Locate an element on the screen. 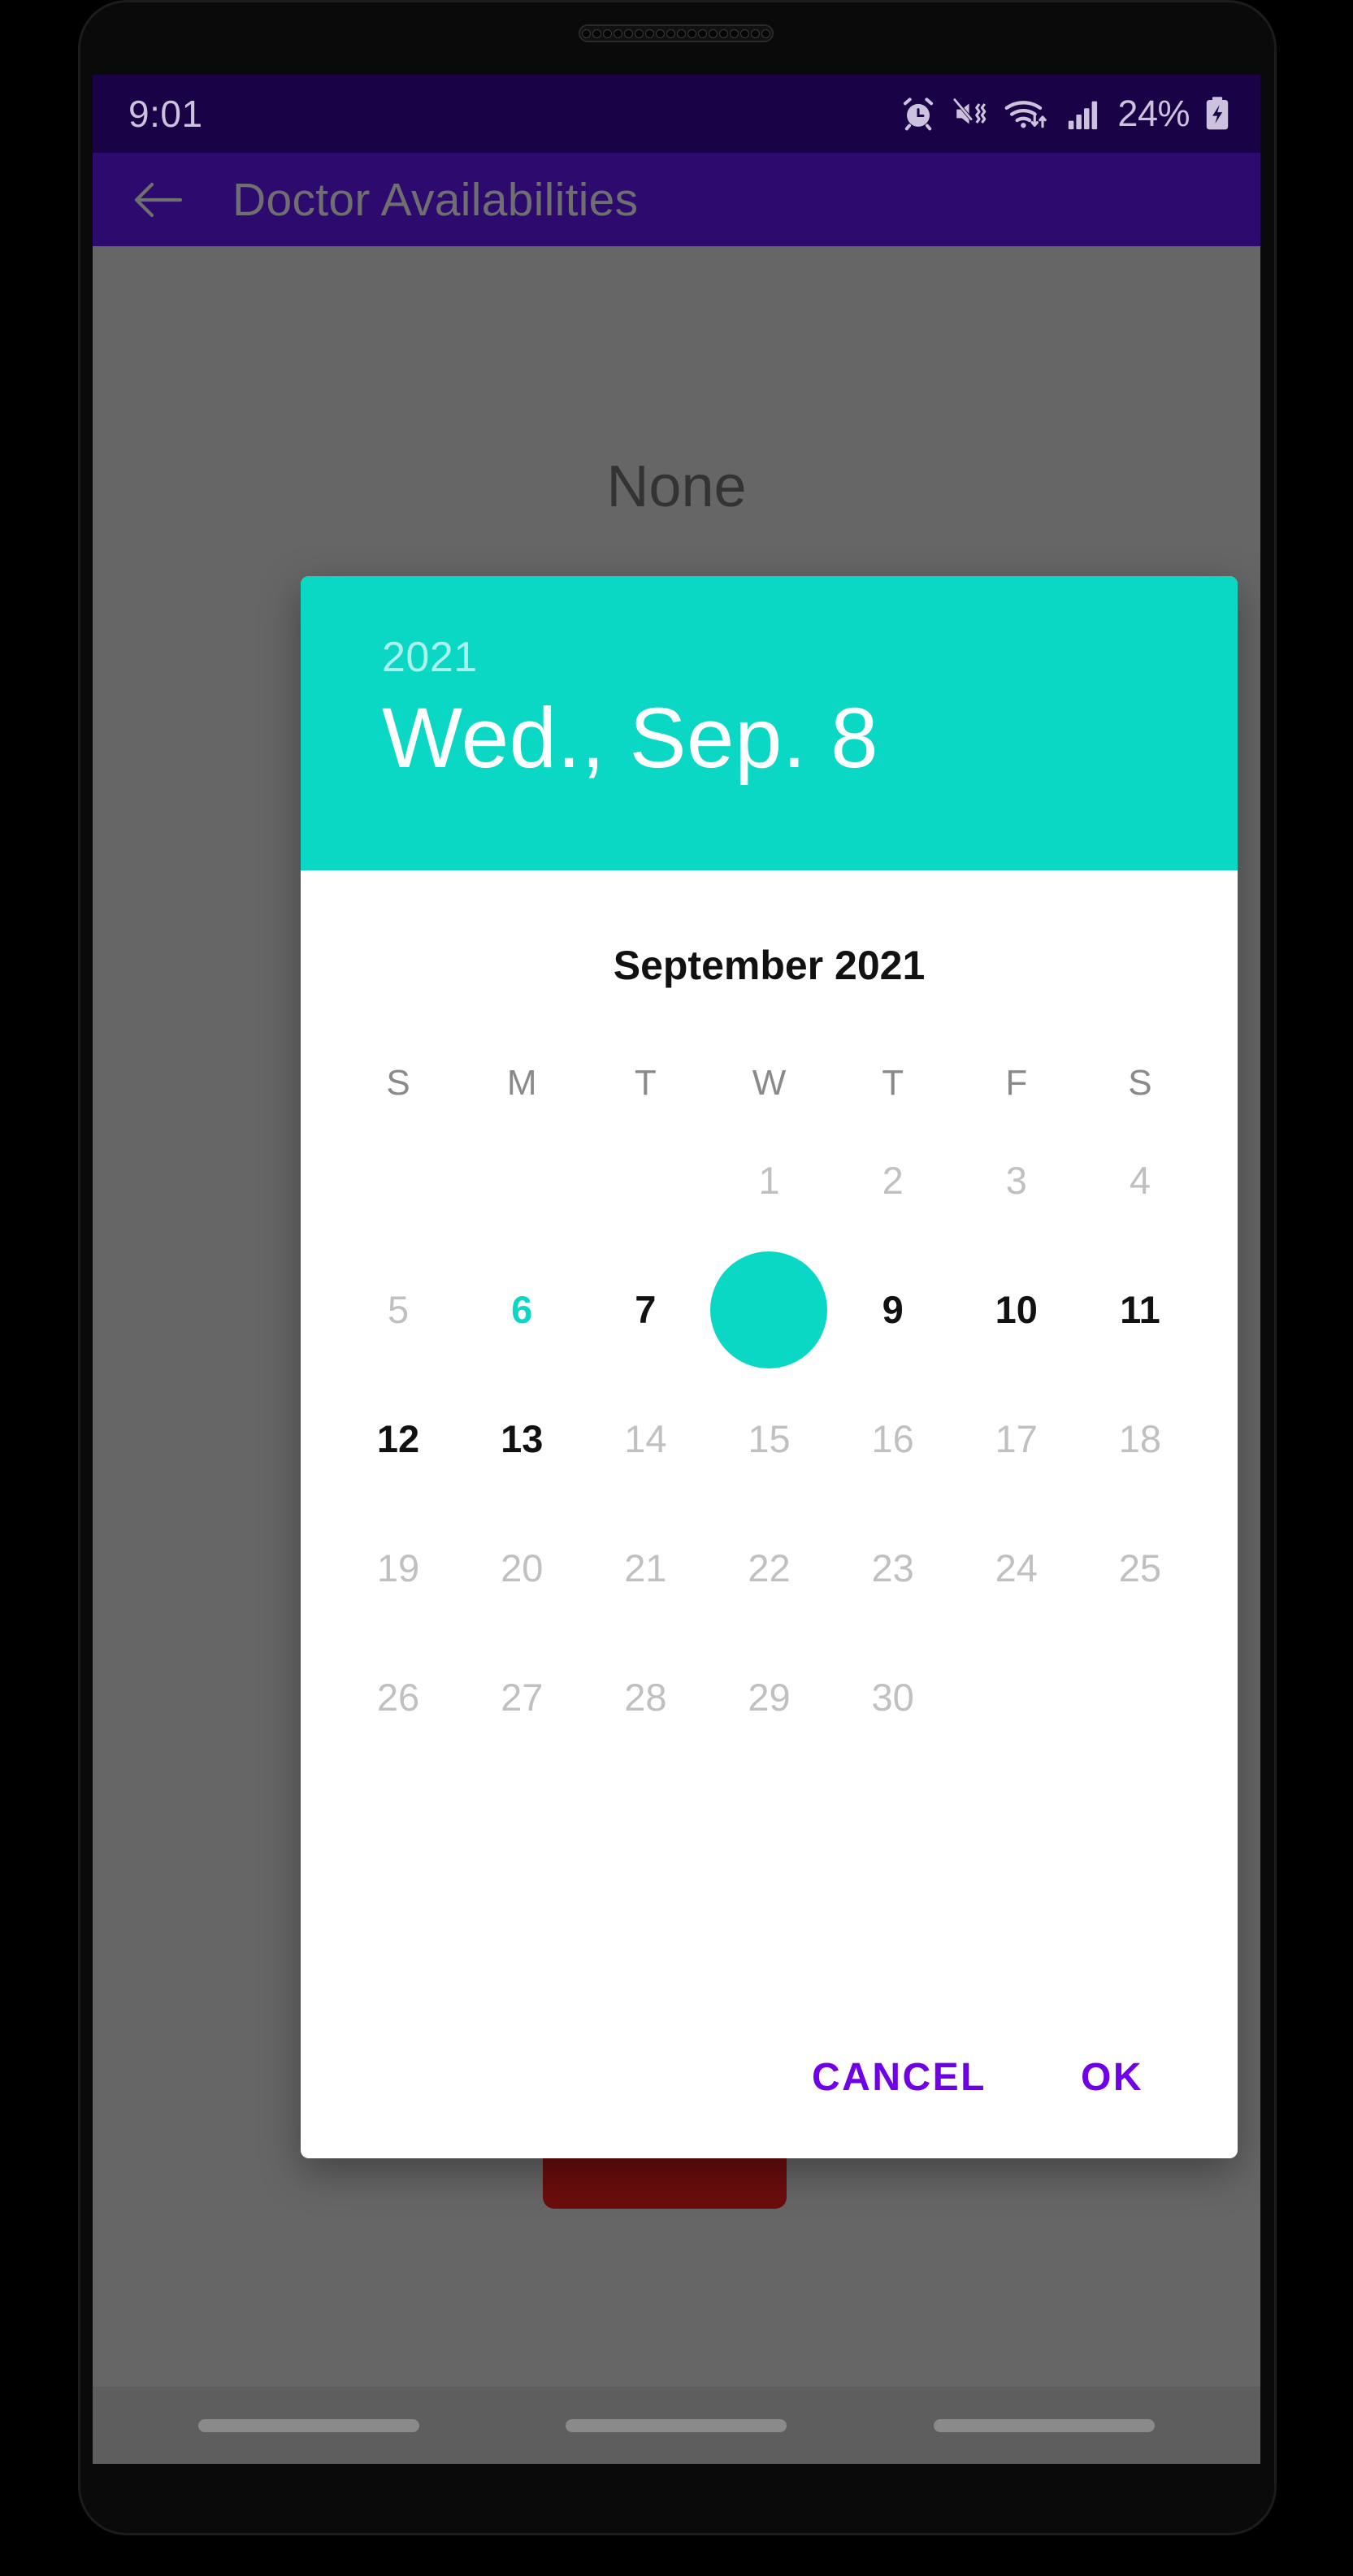 Image resolution: width=1353 pixels, height=2576 pixels. battery-charging-icon is located at coordinates (1218, 114).